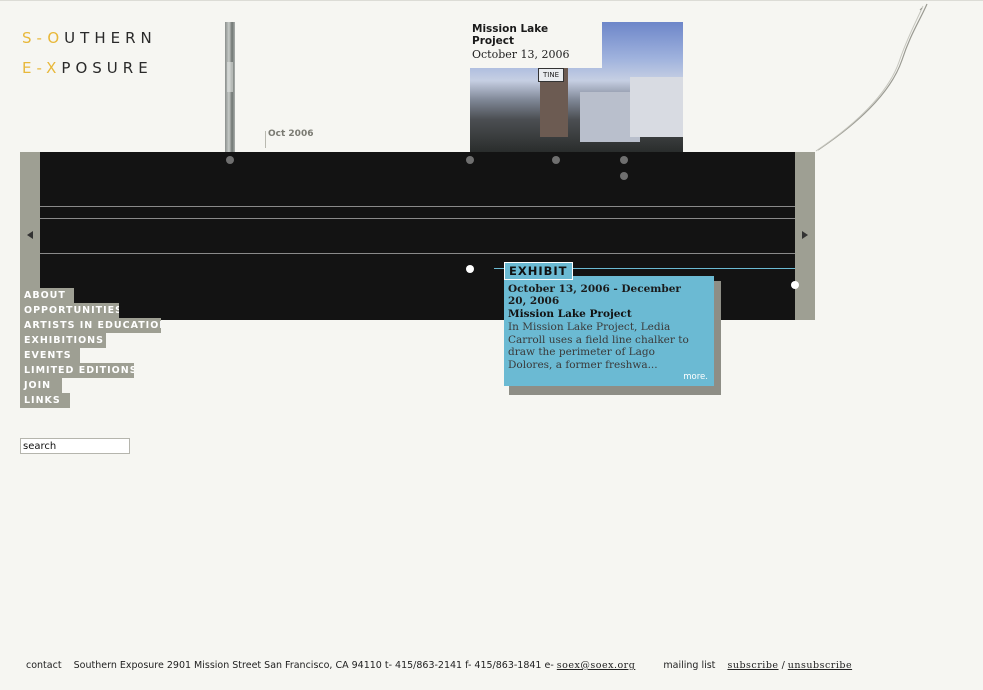 The width and height of the screenshot is (983, 690). Describe the element at coordinates (41, 385) in the screenshot. I see `nav-item-join: JOIN` at that location.